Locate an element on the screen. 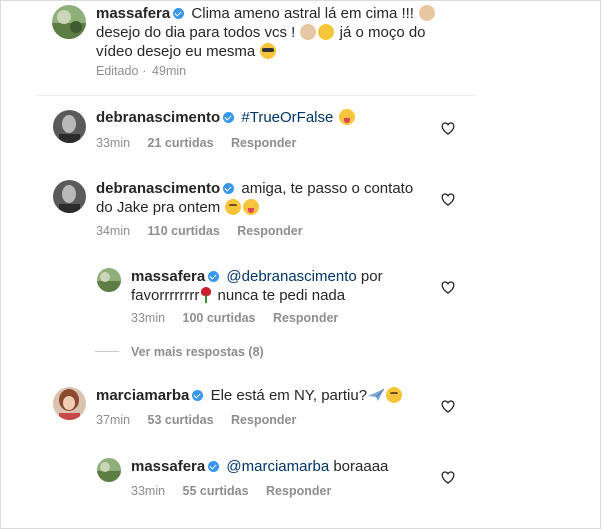 Image resolution: width=601 pixels, height=529 pixels. comment-3: marciamarba Ele está em NY, partiu? is located at coordinates (266, 395).